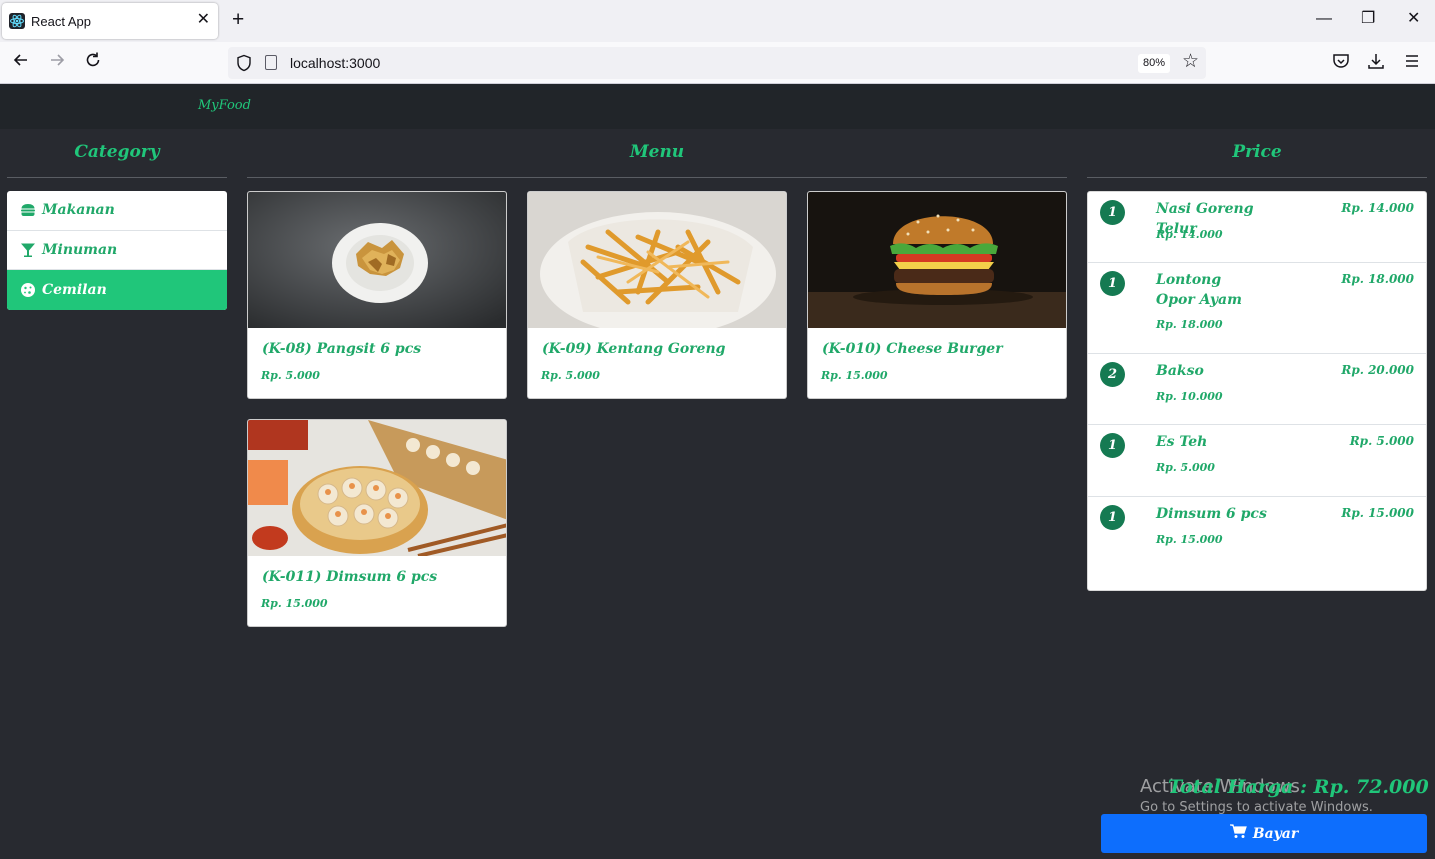 The width and height of the screenshot is (1435, 859). What do you see at coordinates (1377, 208) in the screenshot?
I see `order-item-total: Rp. 14.000` at bounding box center [1377, 208].